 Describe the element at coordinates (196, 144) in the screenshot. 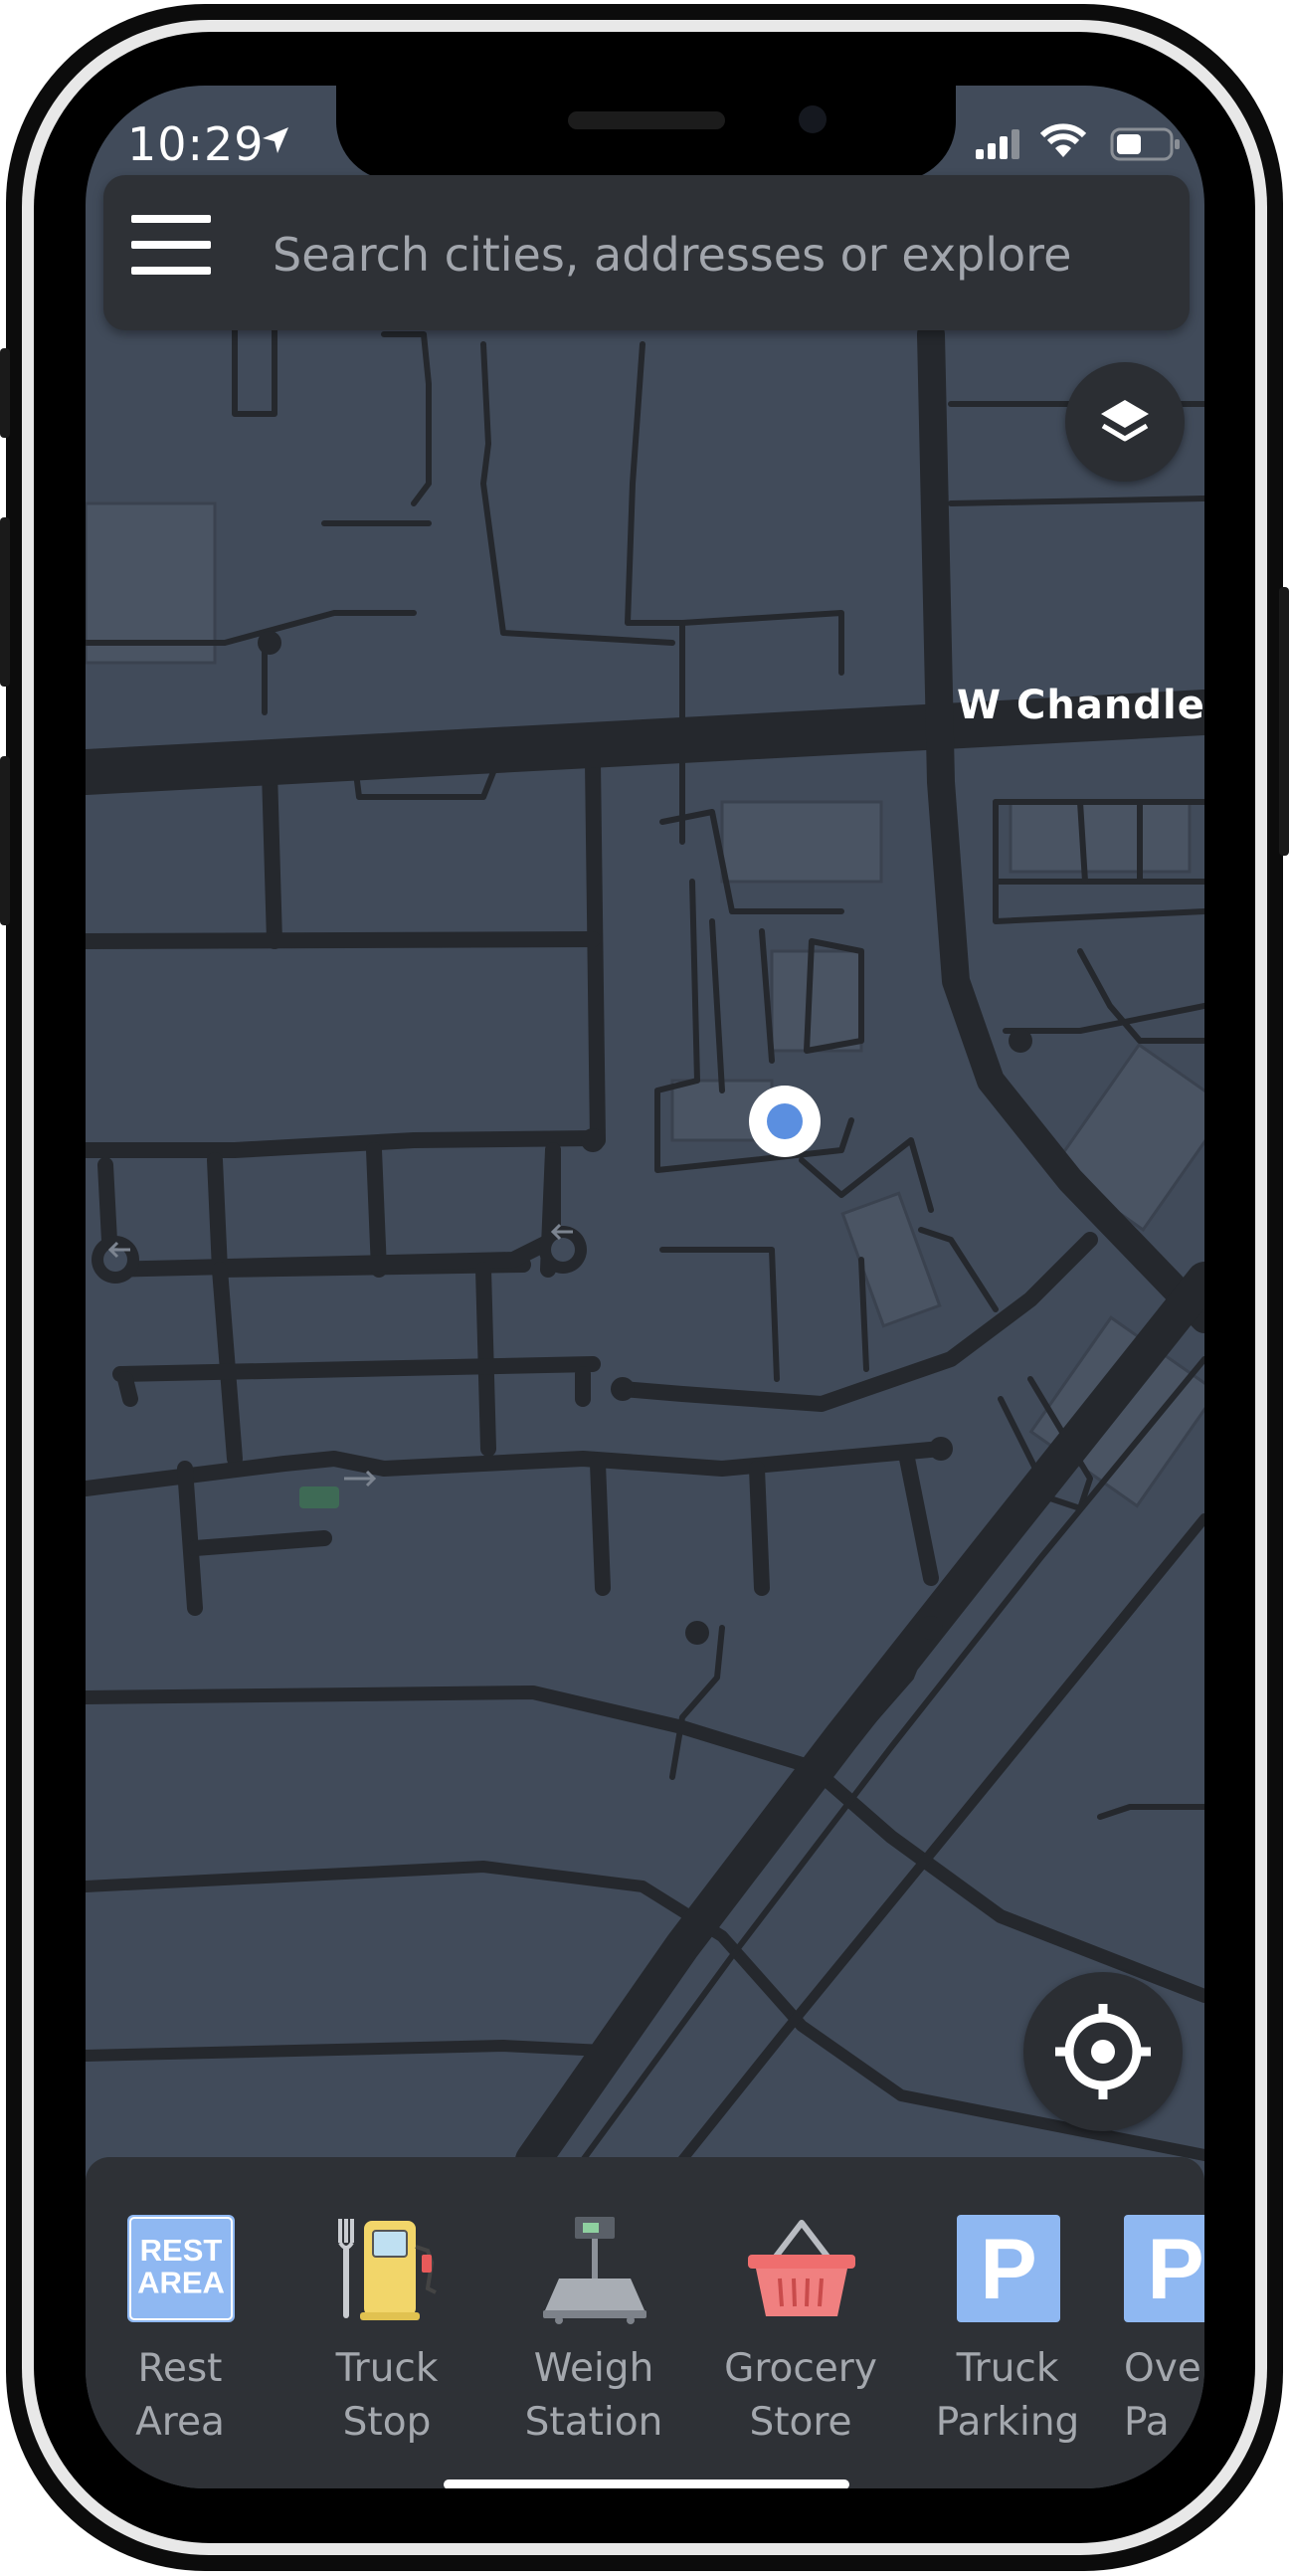

I see `status-time: 10:29` at that location.